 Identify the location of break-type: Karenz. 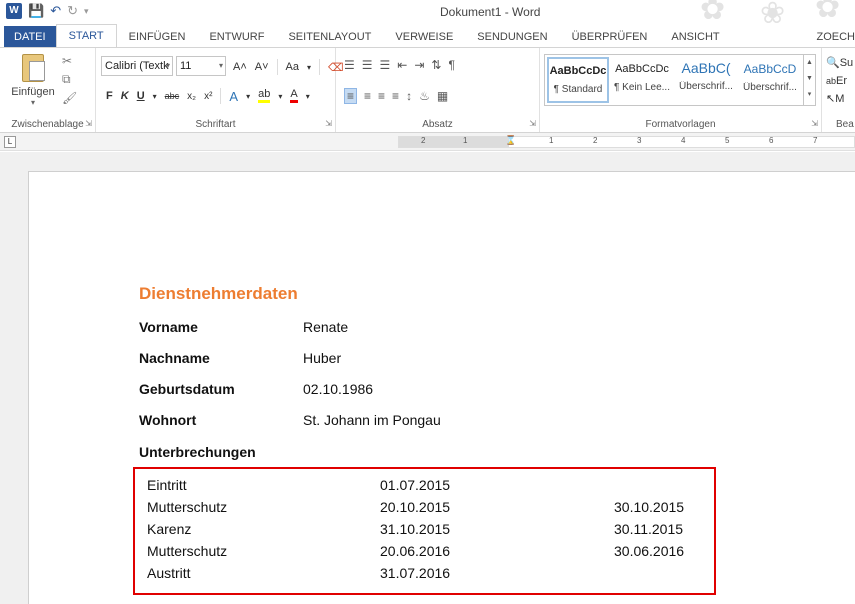
(169, 529).